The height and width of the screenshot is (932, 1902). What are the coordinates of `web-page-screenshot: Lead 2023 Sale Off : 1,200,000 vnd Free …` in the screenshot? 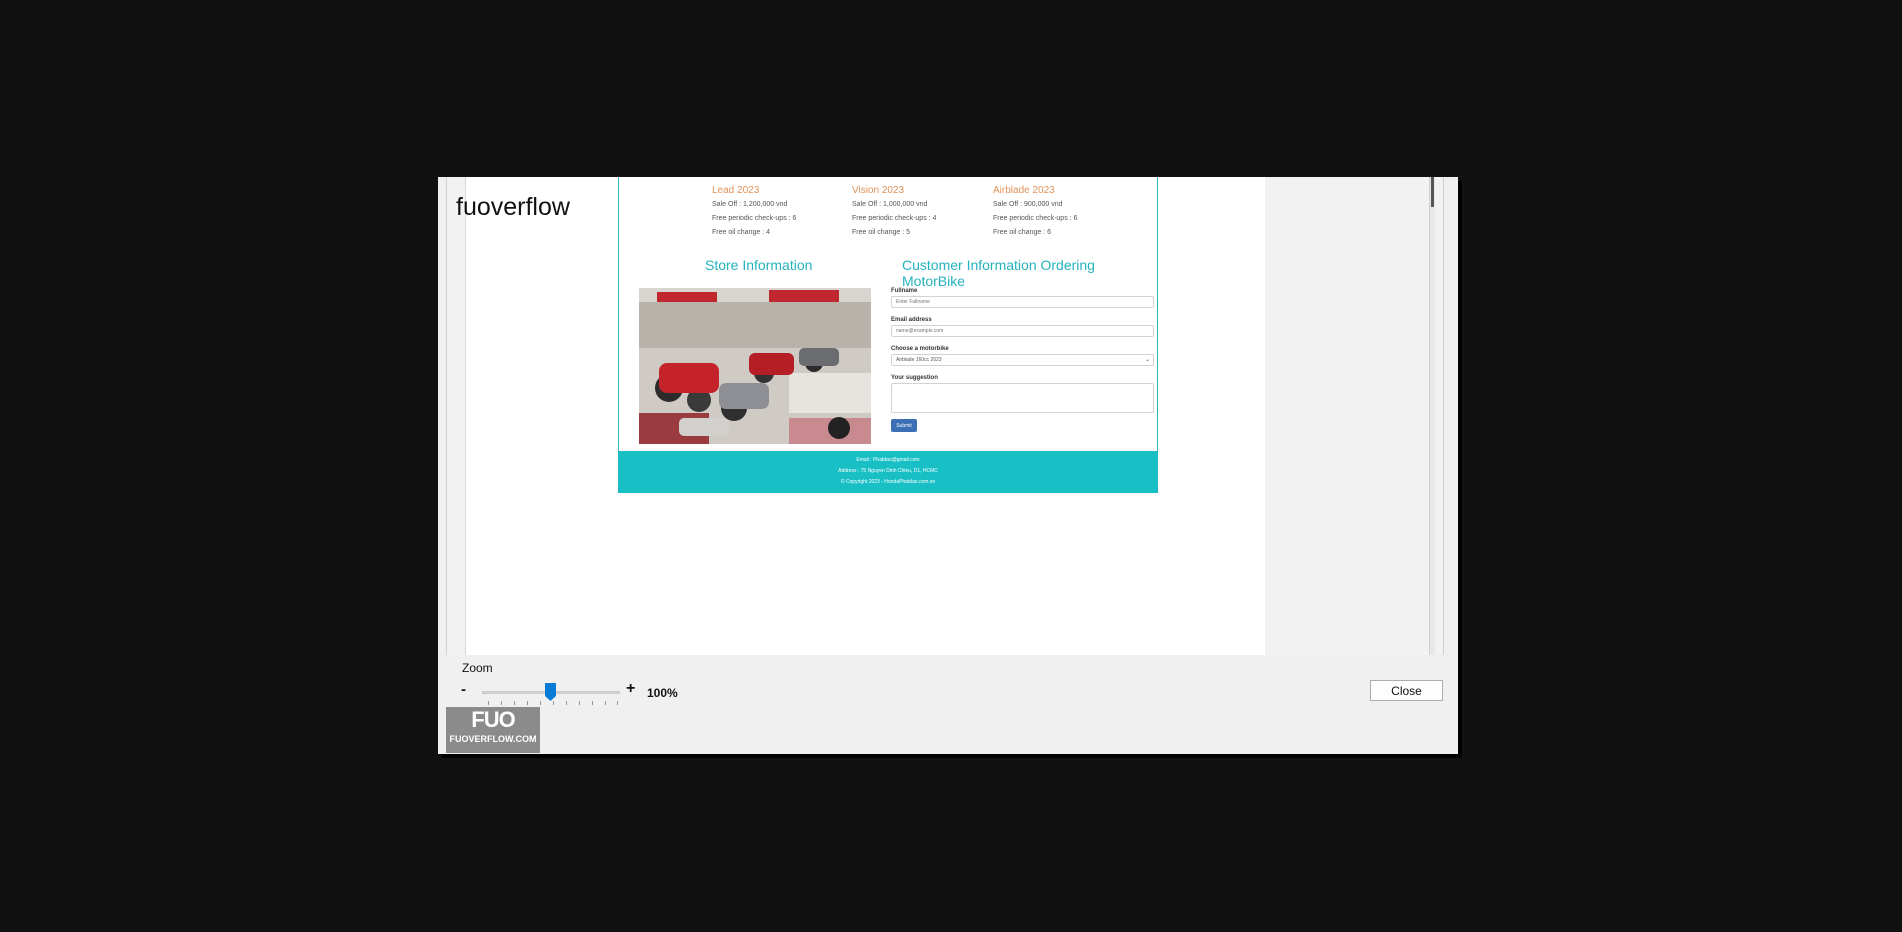 It's located at (888, 335).